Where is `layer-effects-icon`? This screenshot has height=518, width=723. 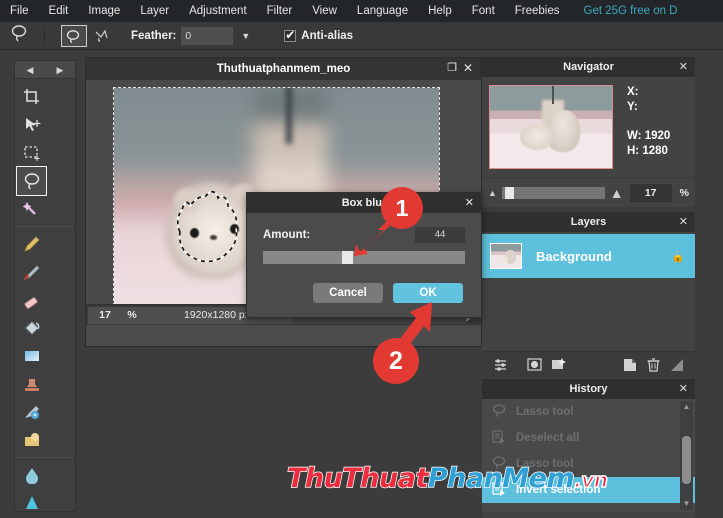
layer-effects-icon is located at coordinates (558, 365).